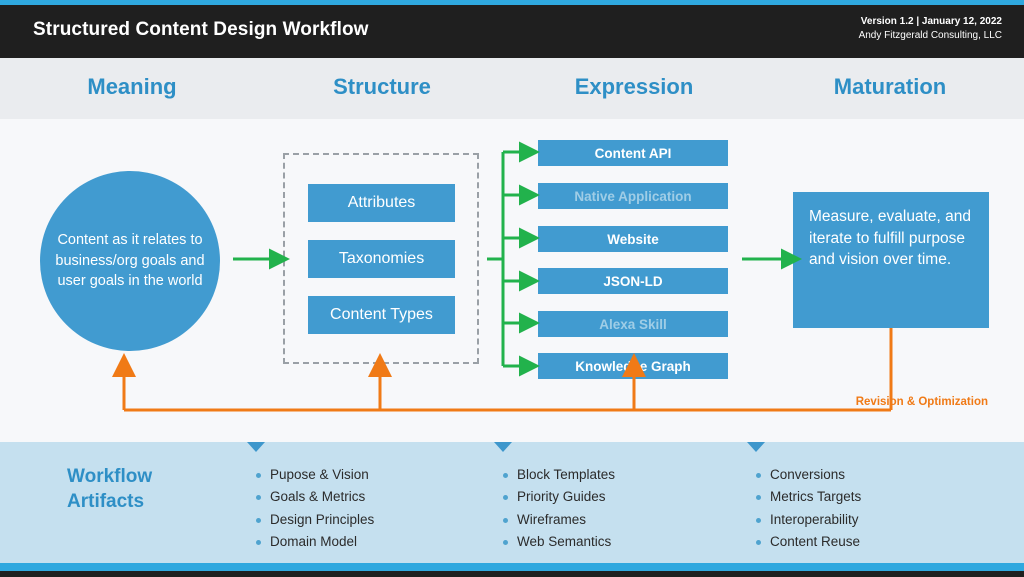  Describe the element at coordinates (808, 520) in the screenshot. I see `artifact-item: Interoperability` at that location.